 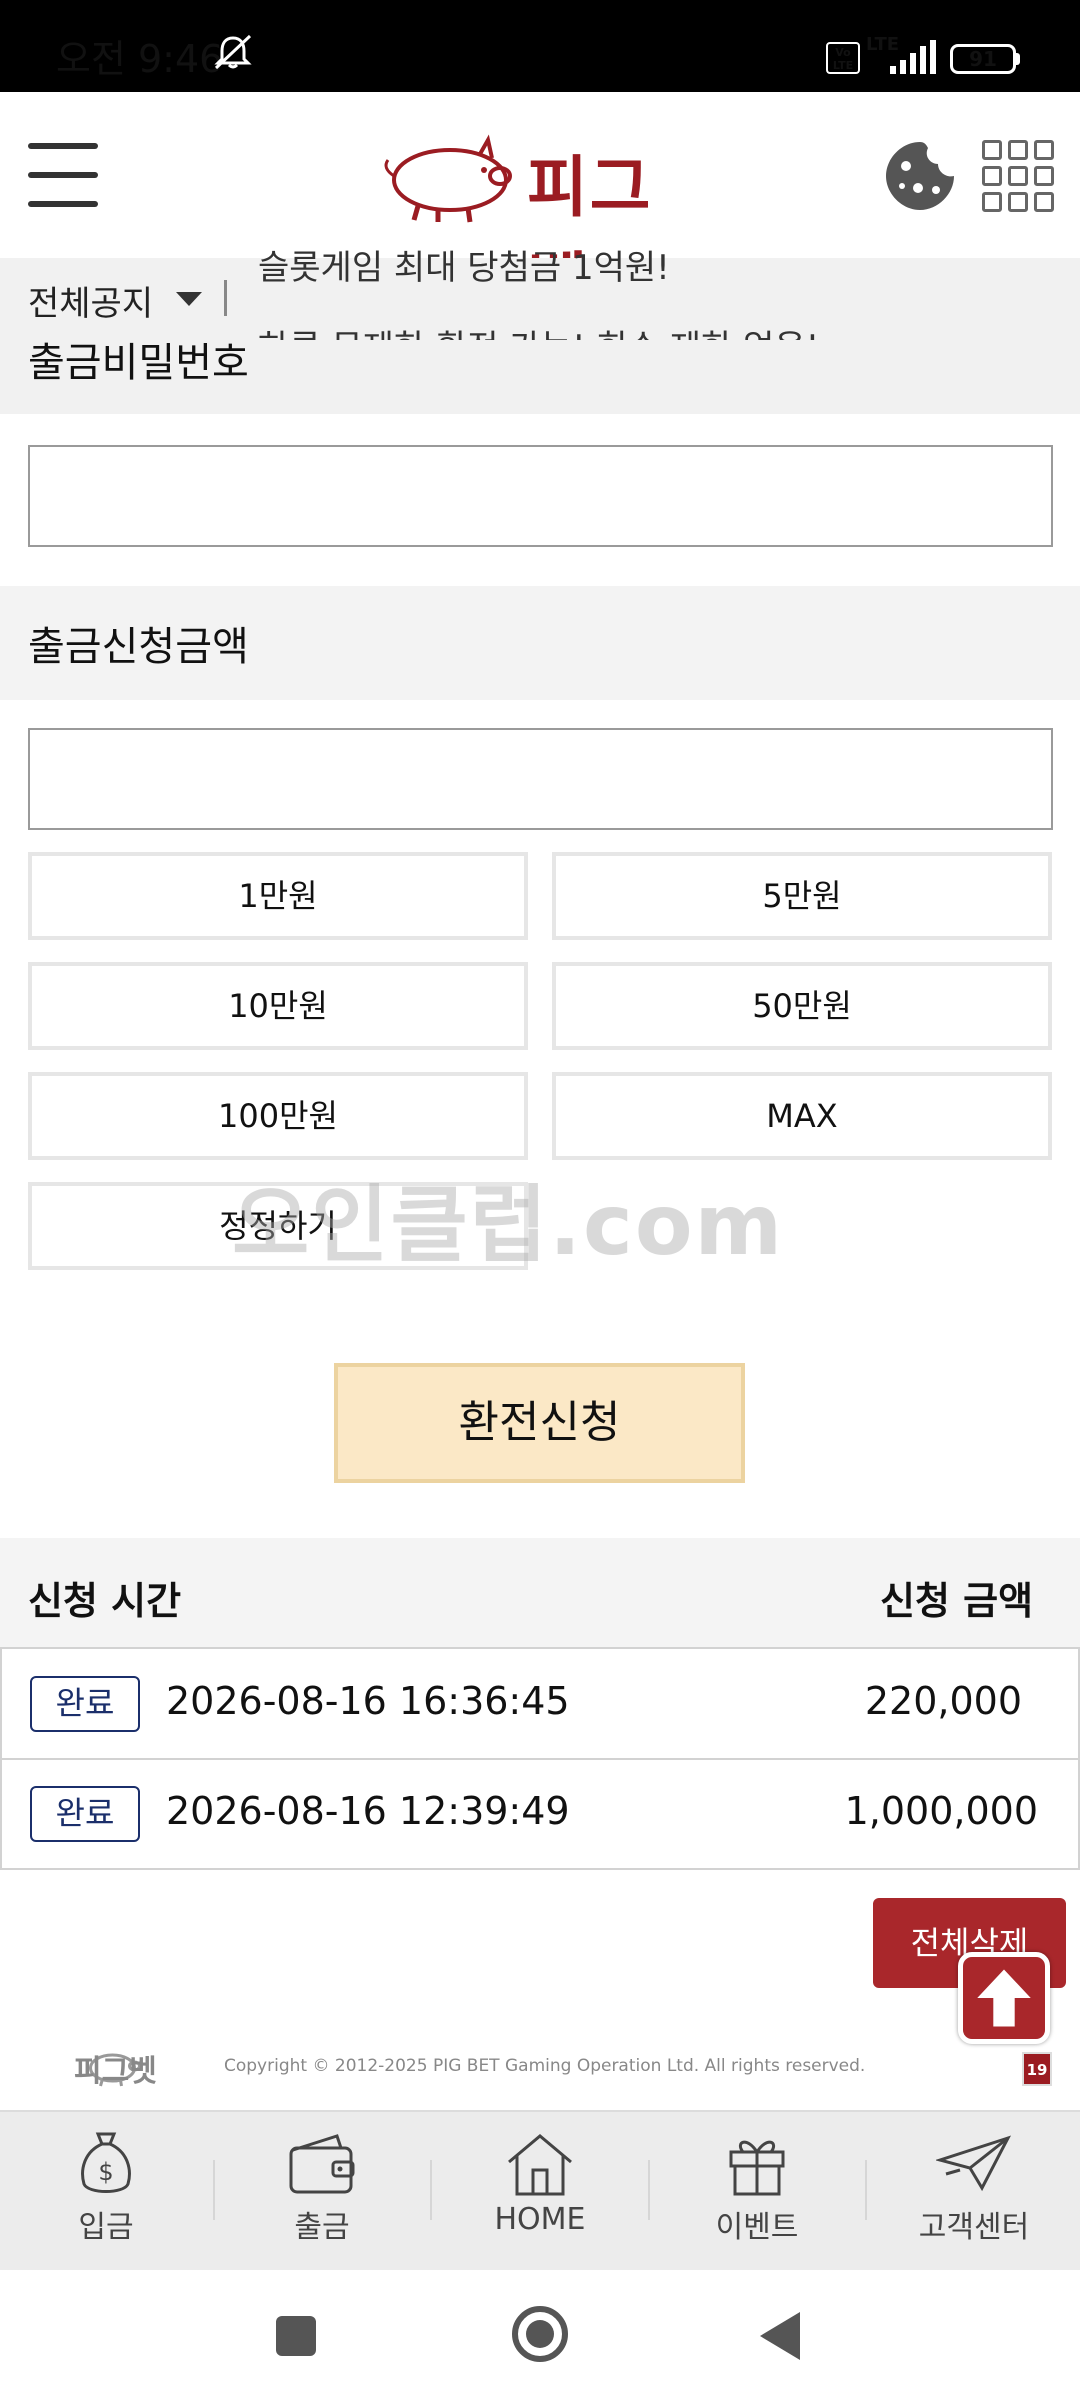 What do you see at coordinates (974, 2227) in the screenshot?
I see `nav-label: 고객센터` at bounding box center [974, 2227].